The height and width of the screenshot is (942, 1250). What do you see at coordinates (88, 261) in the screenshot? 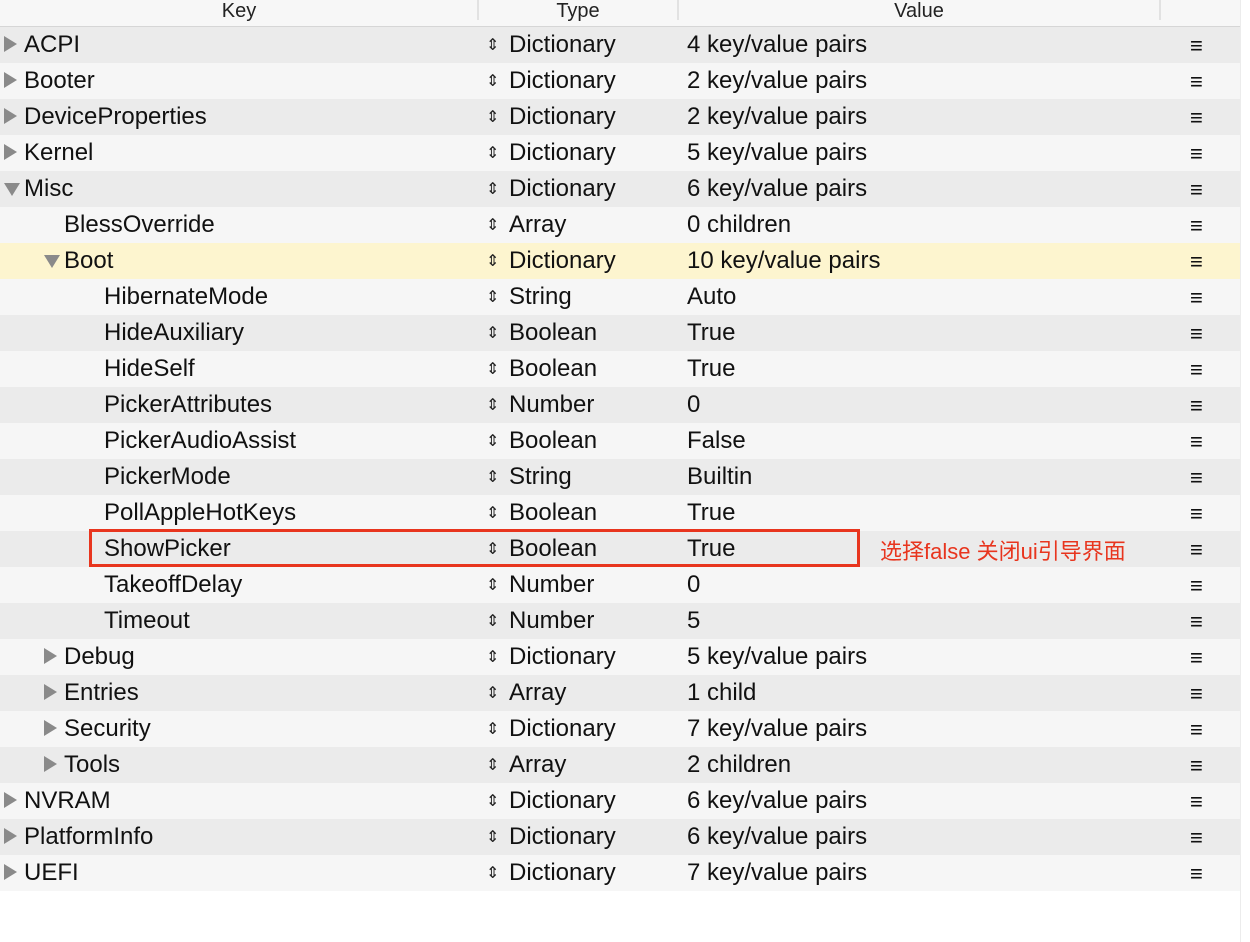
I see `row-key: Boot` at bounding box center [88, 261].